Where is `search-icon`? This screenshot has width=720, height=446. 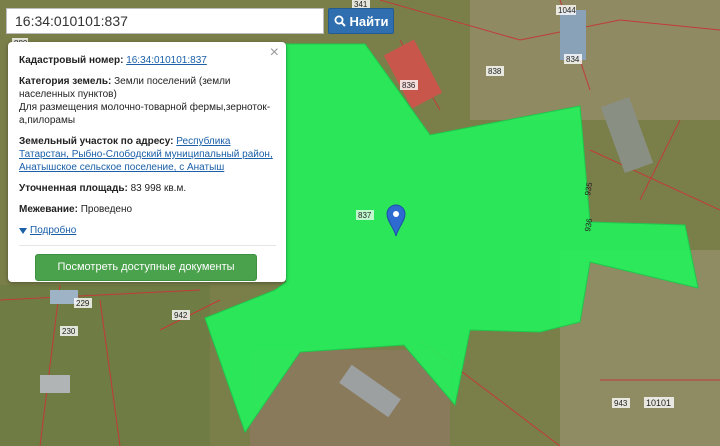 search-icon is located at coordinates (340, 21).